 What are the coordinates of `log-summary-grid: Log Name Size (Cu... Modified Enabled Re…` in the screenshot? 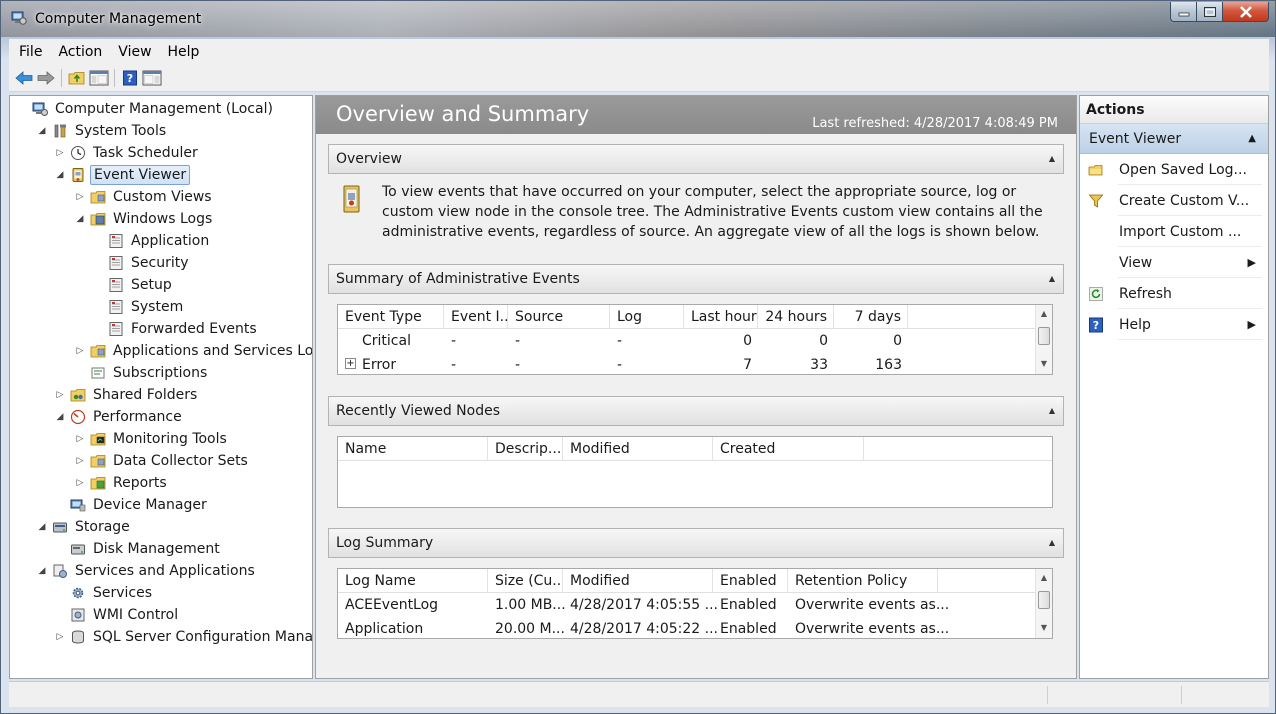 It's located at (695, 603).